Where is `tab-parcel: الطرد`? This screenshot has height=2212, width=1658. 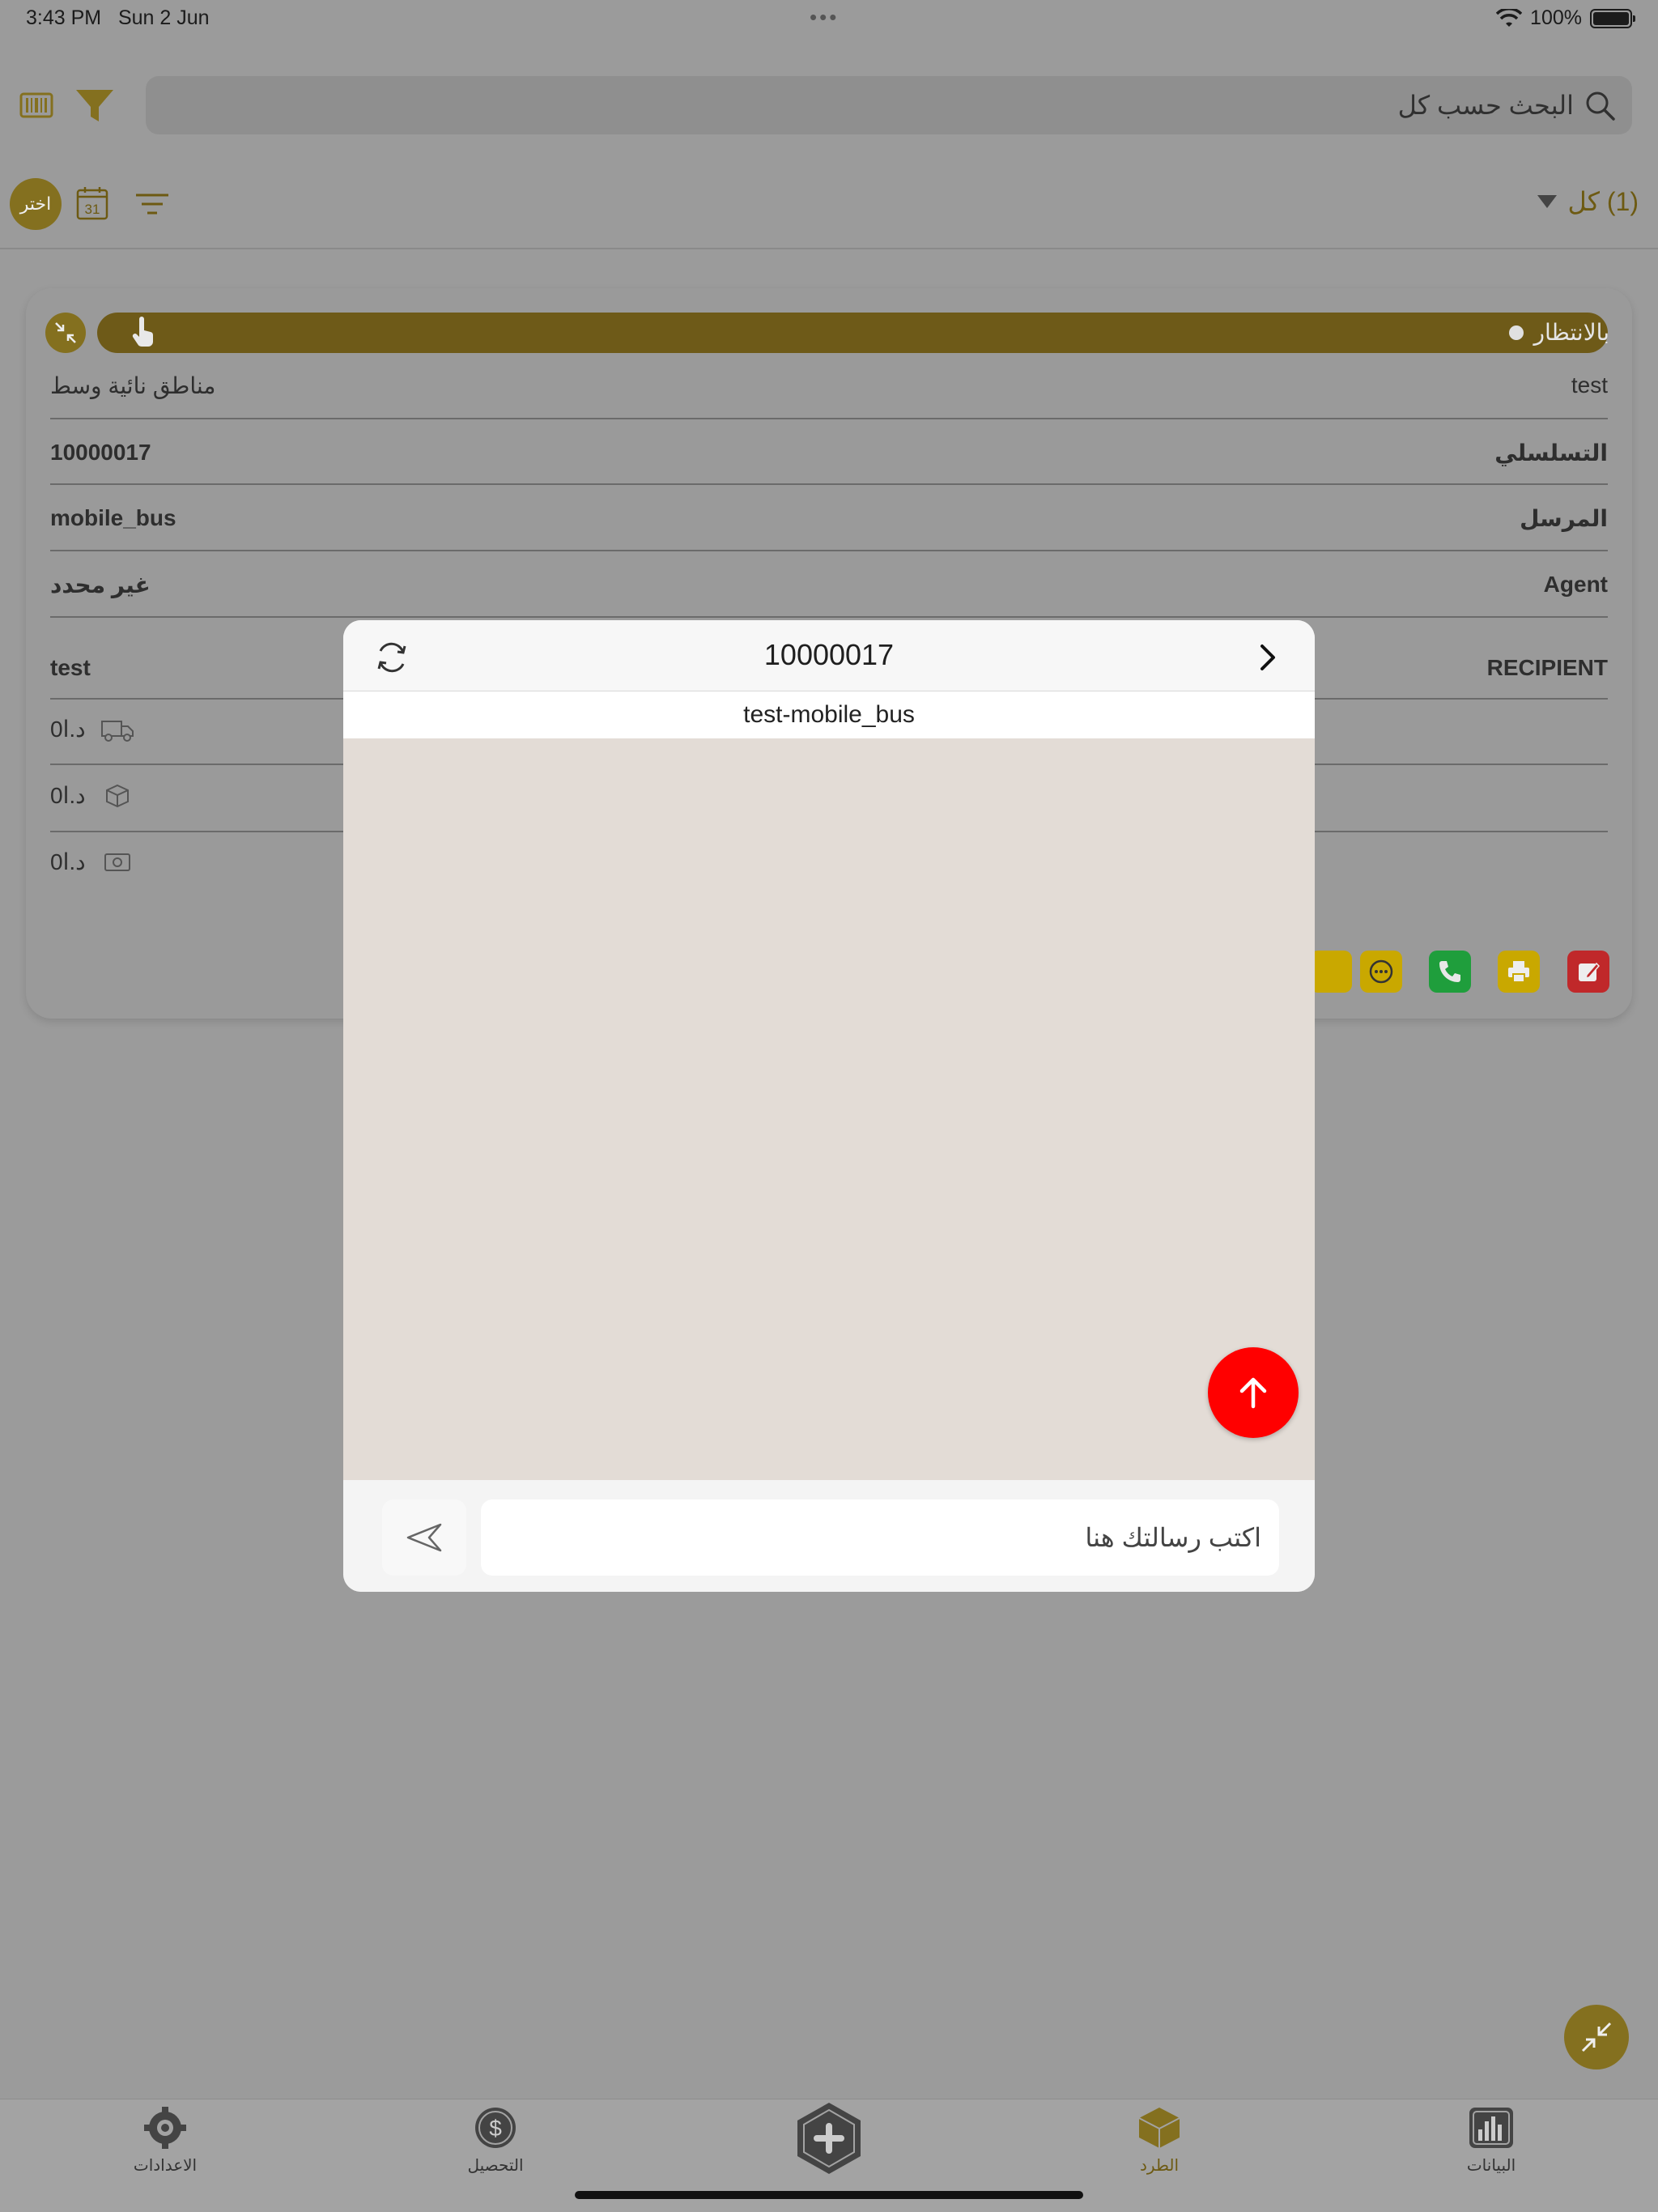
tab-parcel: الطرد is located at coordinates (1159, 2140).